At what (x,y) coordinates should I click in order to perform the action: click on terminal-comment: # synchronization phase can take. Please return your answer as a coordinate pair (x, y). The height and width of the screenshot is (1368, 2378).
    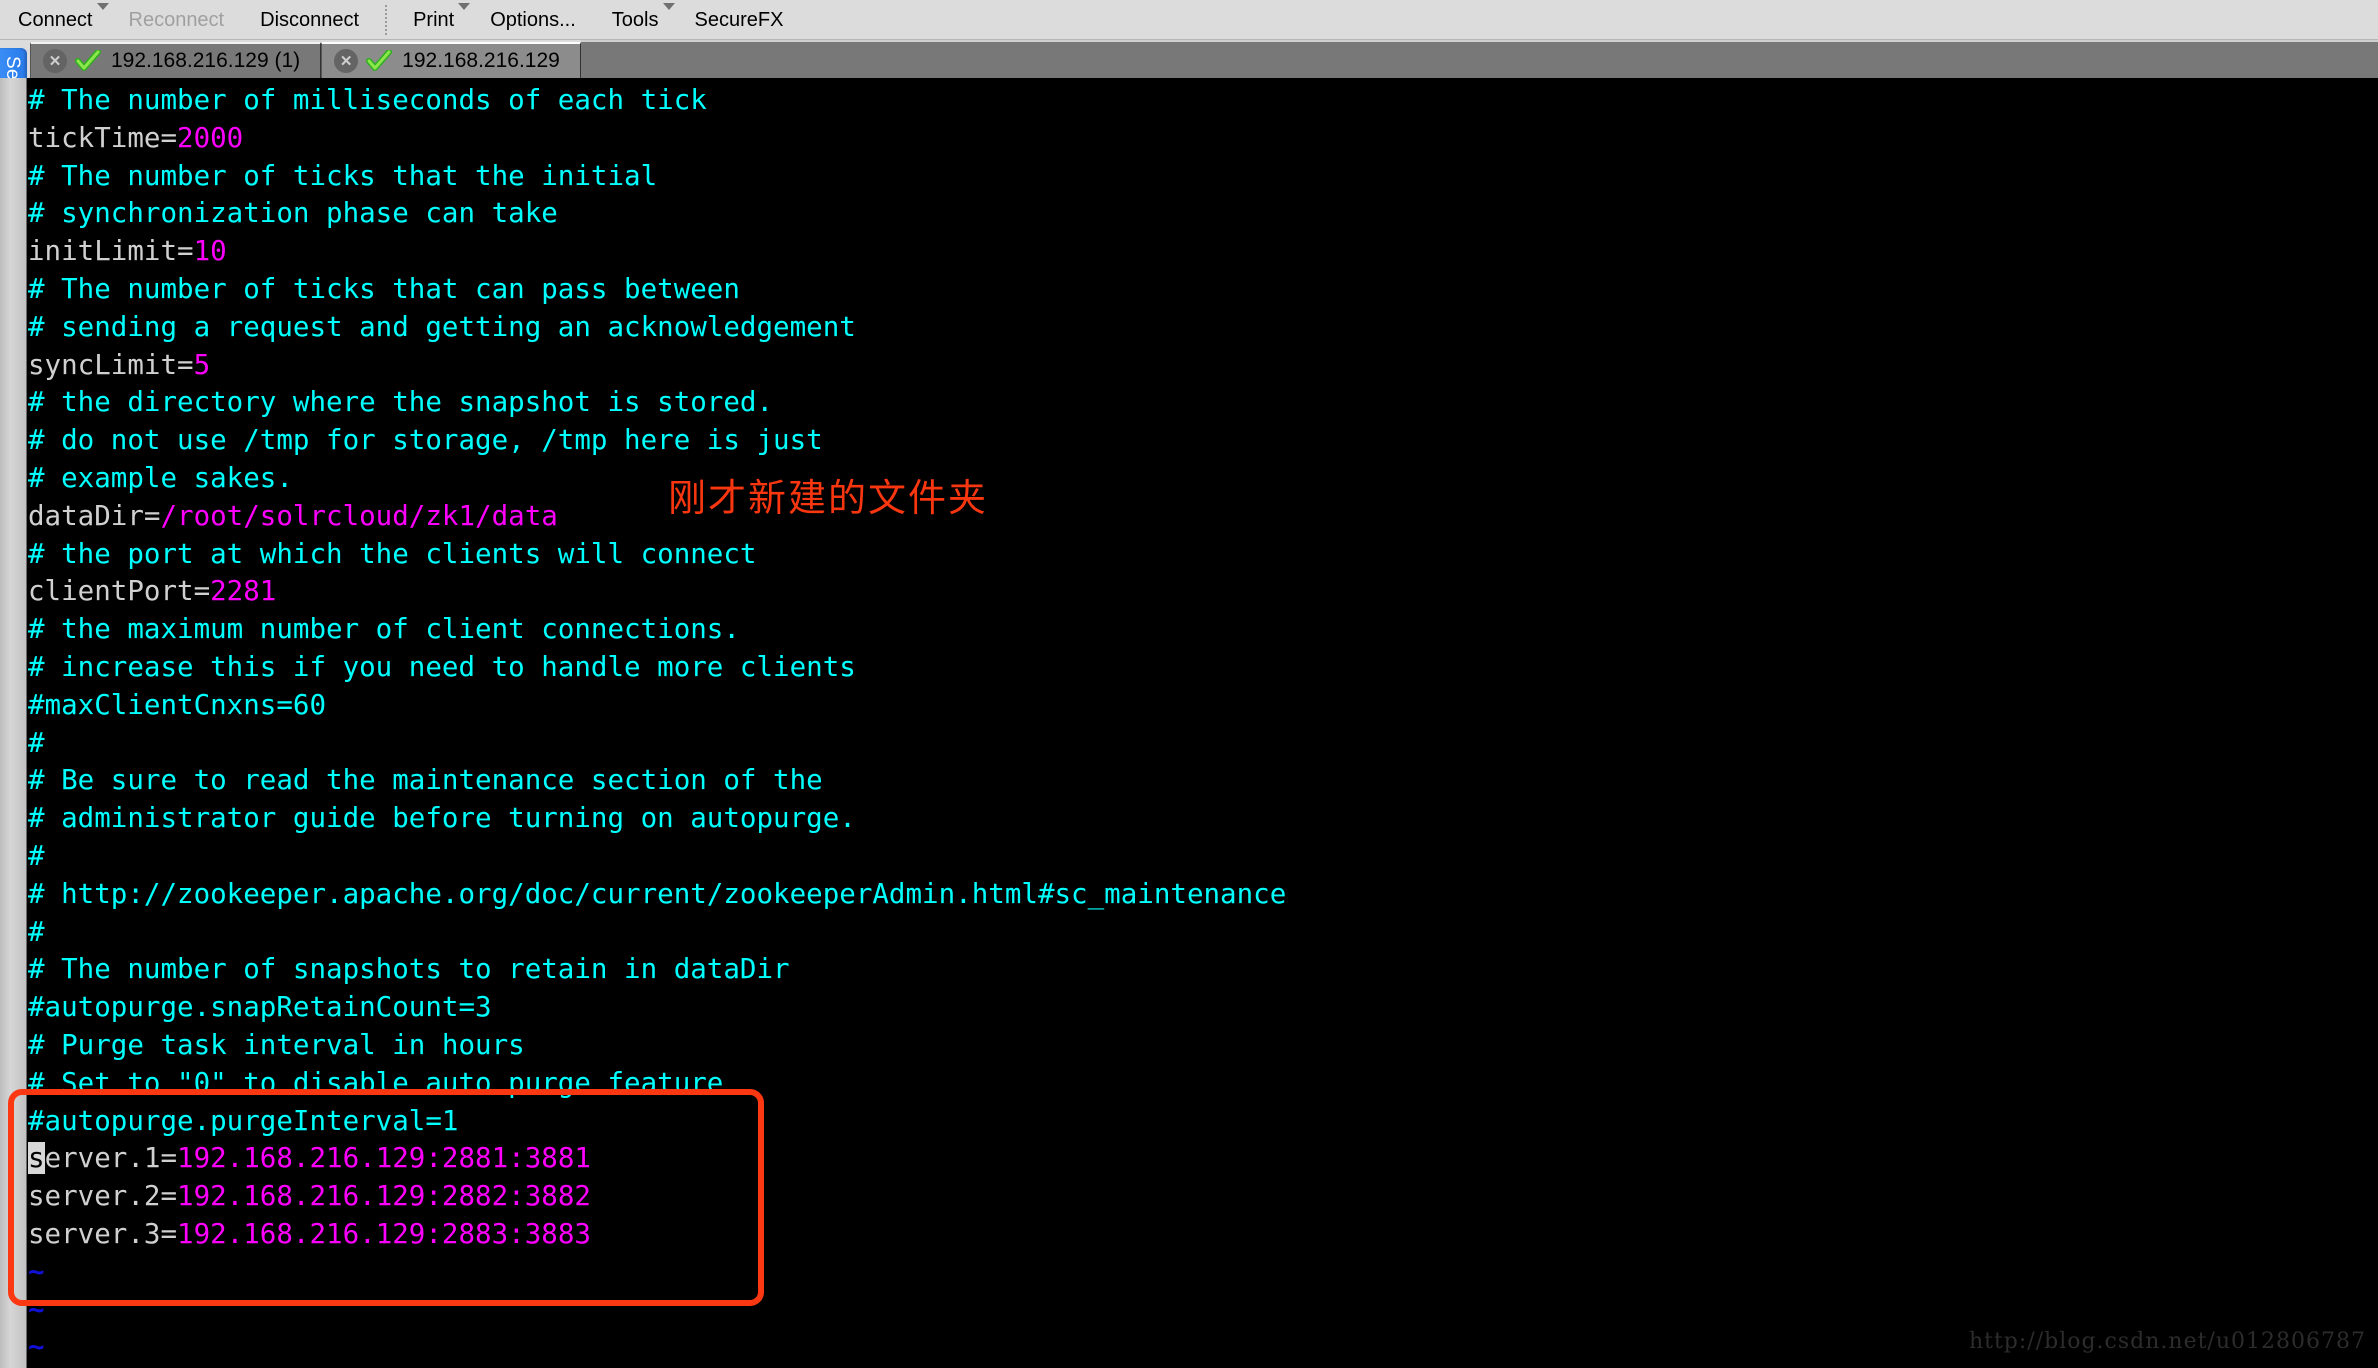
    Looking at the image, I should click on (293, 213).